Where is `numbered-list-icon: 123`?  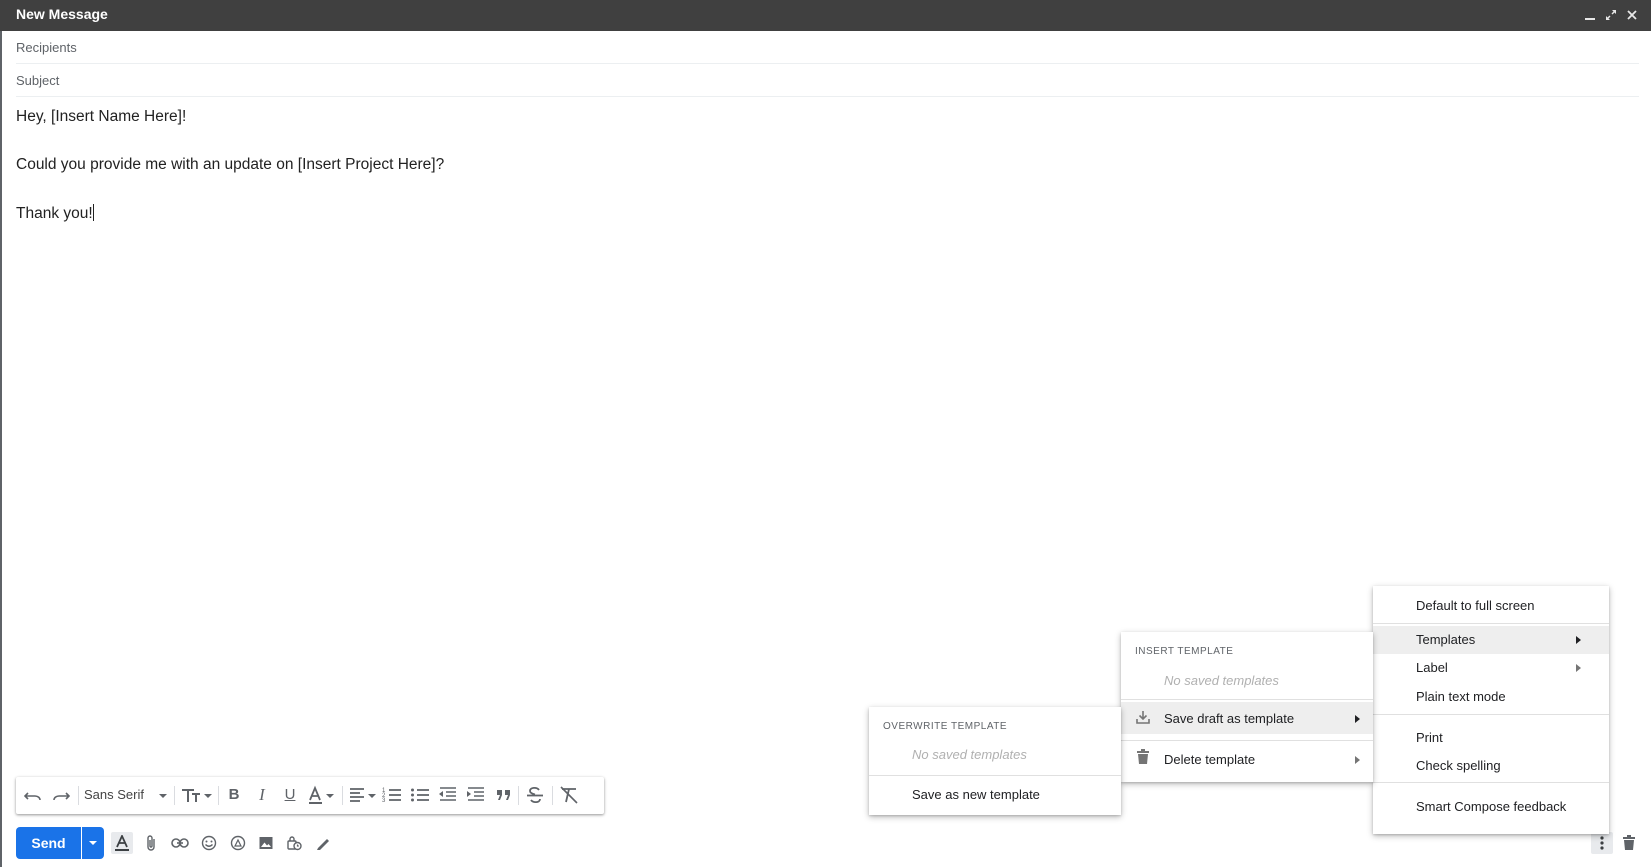
numbered-list-icon: 123 is located at coordinates (392, 795).